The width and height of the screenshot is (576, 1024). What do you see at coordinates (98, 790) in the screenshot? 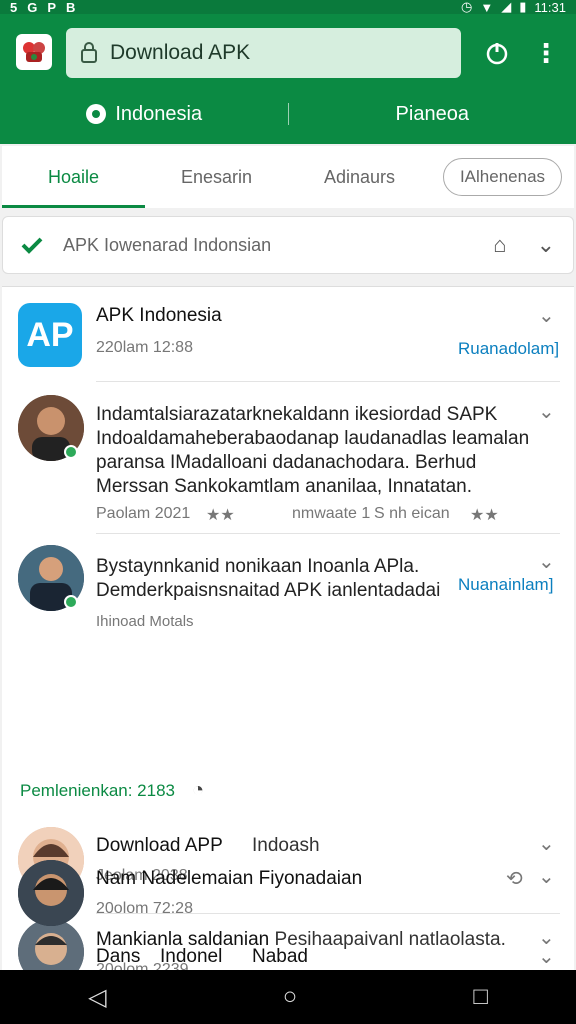
I see `section-label: Pemlenienkan: 2183` at bounding box center [98, 790].